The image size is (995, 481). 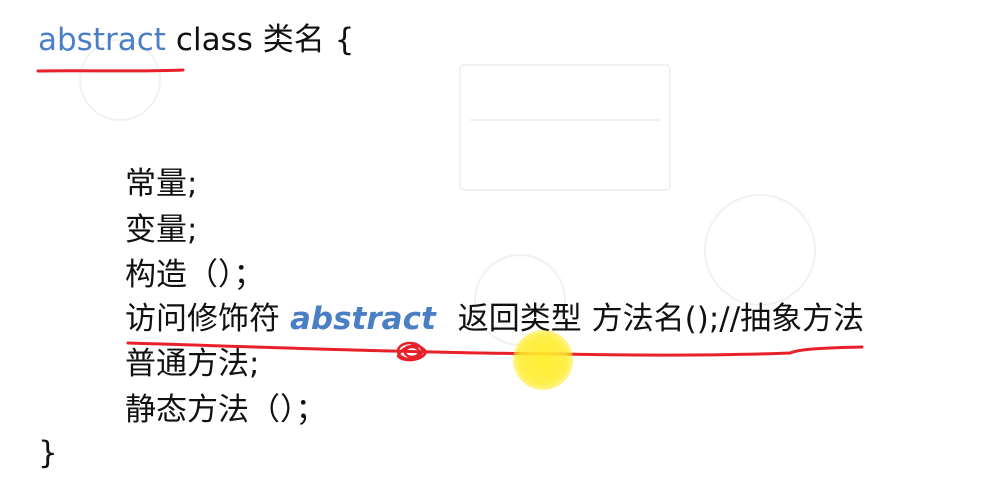 I want to click on normal-method-line: 普通方法;, so click(x=192, y=364).